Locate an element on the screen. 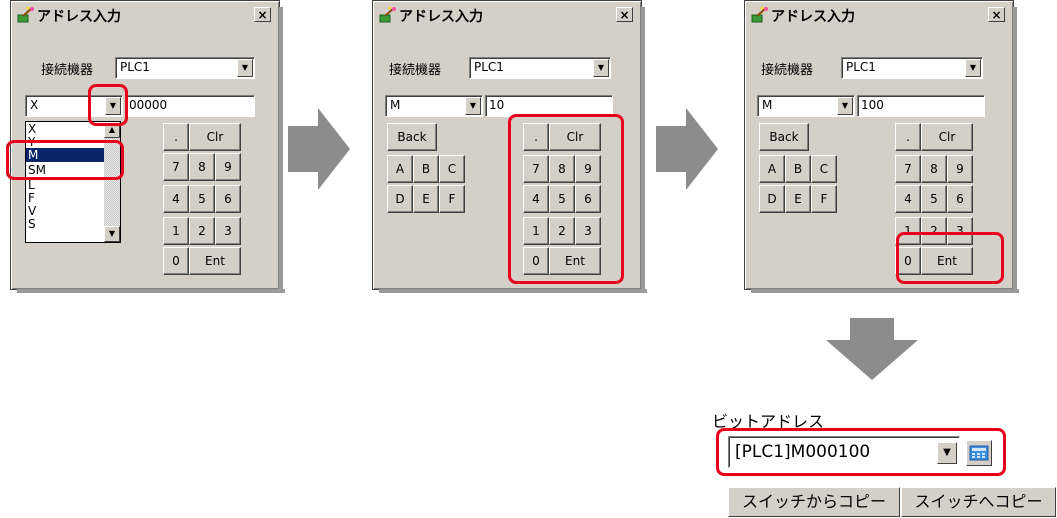 The height and width of the screenshot is (518, 1057). key-enter: Ent is located at coordinates (215, 261).